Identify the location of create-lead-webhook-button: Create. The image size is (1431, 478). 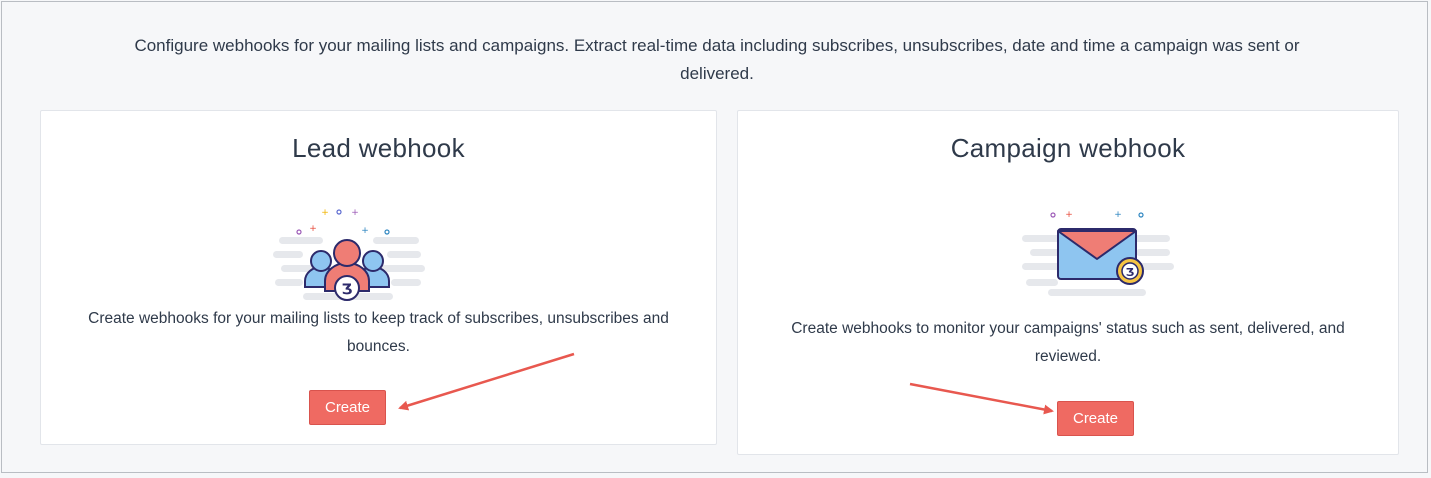
(347, 407).